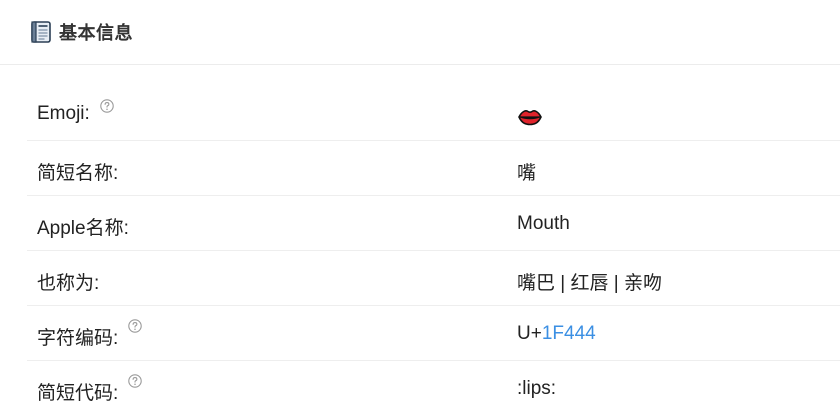 This screenshot has height=413, width=840. I want to click on row-label-apple-name: Apple名称:, so click(83, 226).